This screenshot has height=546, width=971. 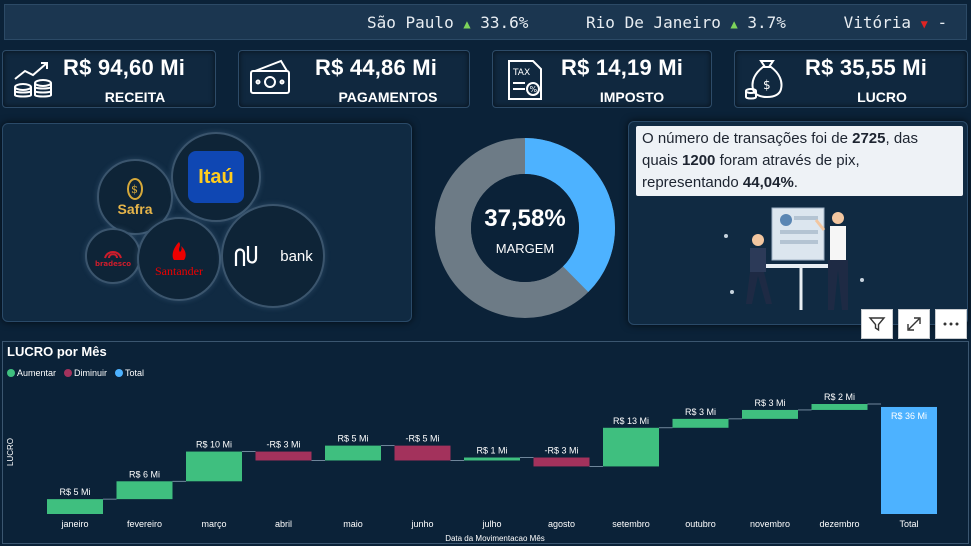 I want to click on x-tick-label: janeiro, so click(x=74, y=524).